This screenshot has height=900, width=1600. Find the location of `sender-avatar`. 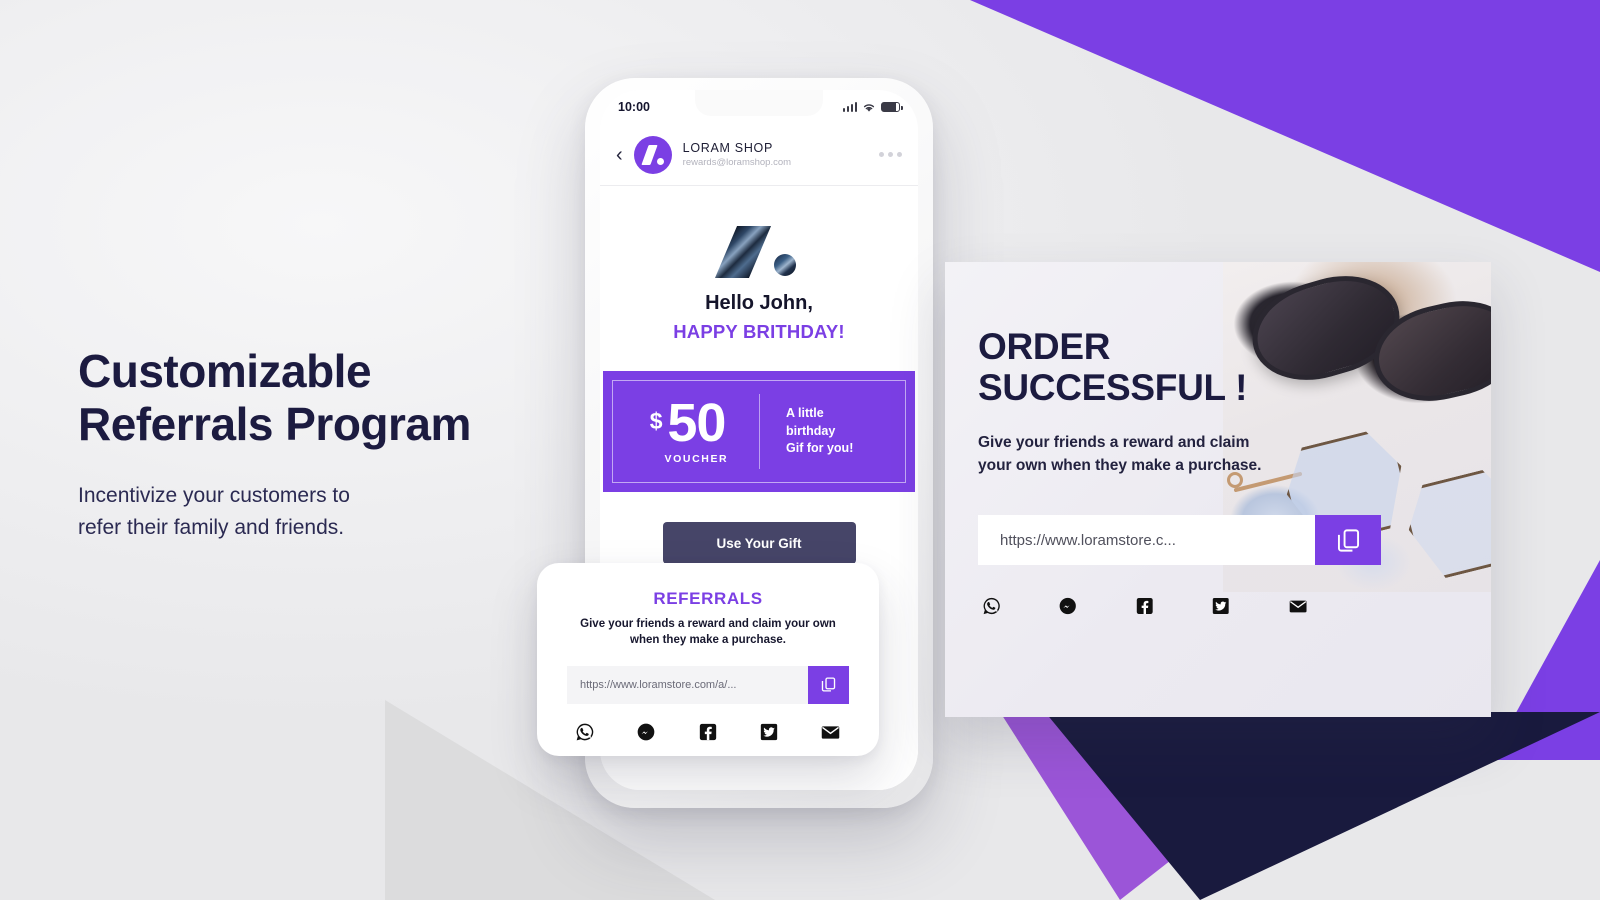

sender-avatar is located at coordinates (652, 154).